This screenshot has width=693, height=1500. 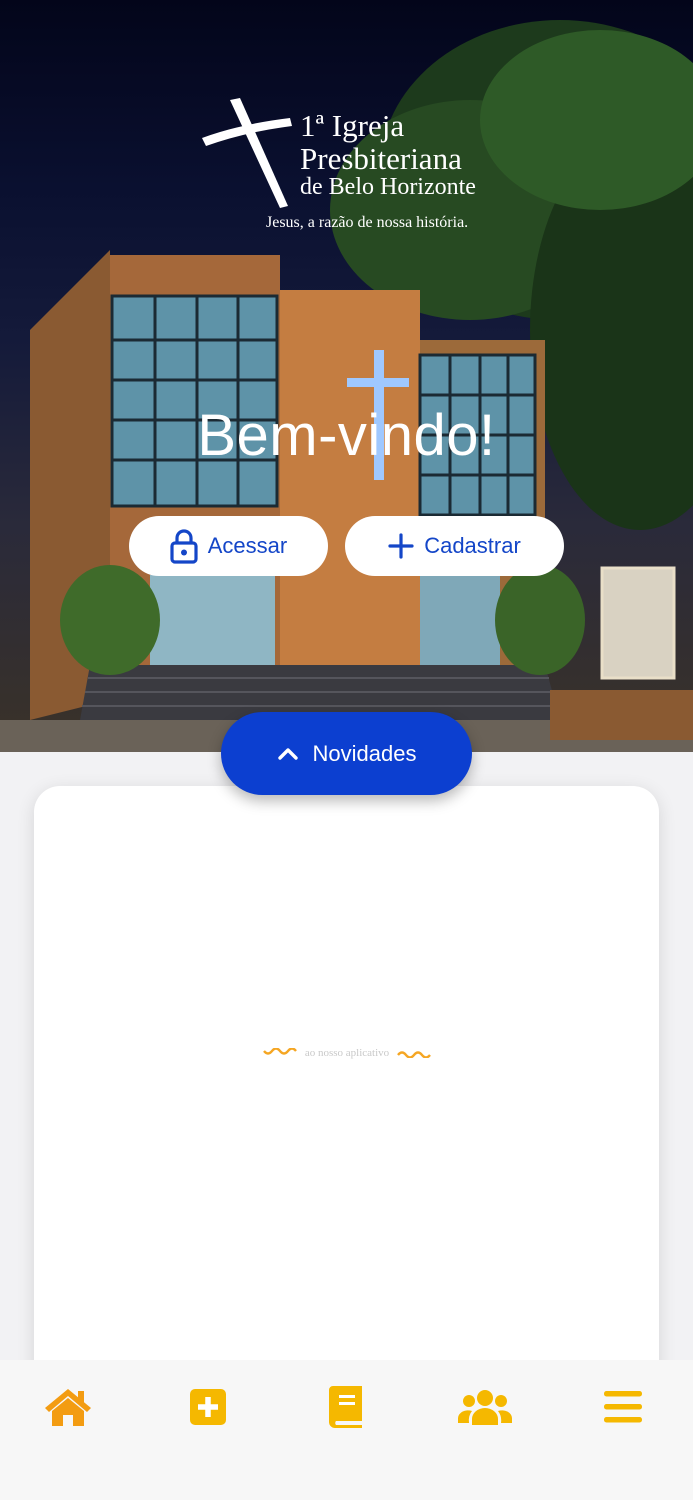 What do you see at coordinates (401, 546) in the screenshot?
I see `plus-icon` at bounding box center [401, 546].